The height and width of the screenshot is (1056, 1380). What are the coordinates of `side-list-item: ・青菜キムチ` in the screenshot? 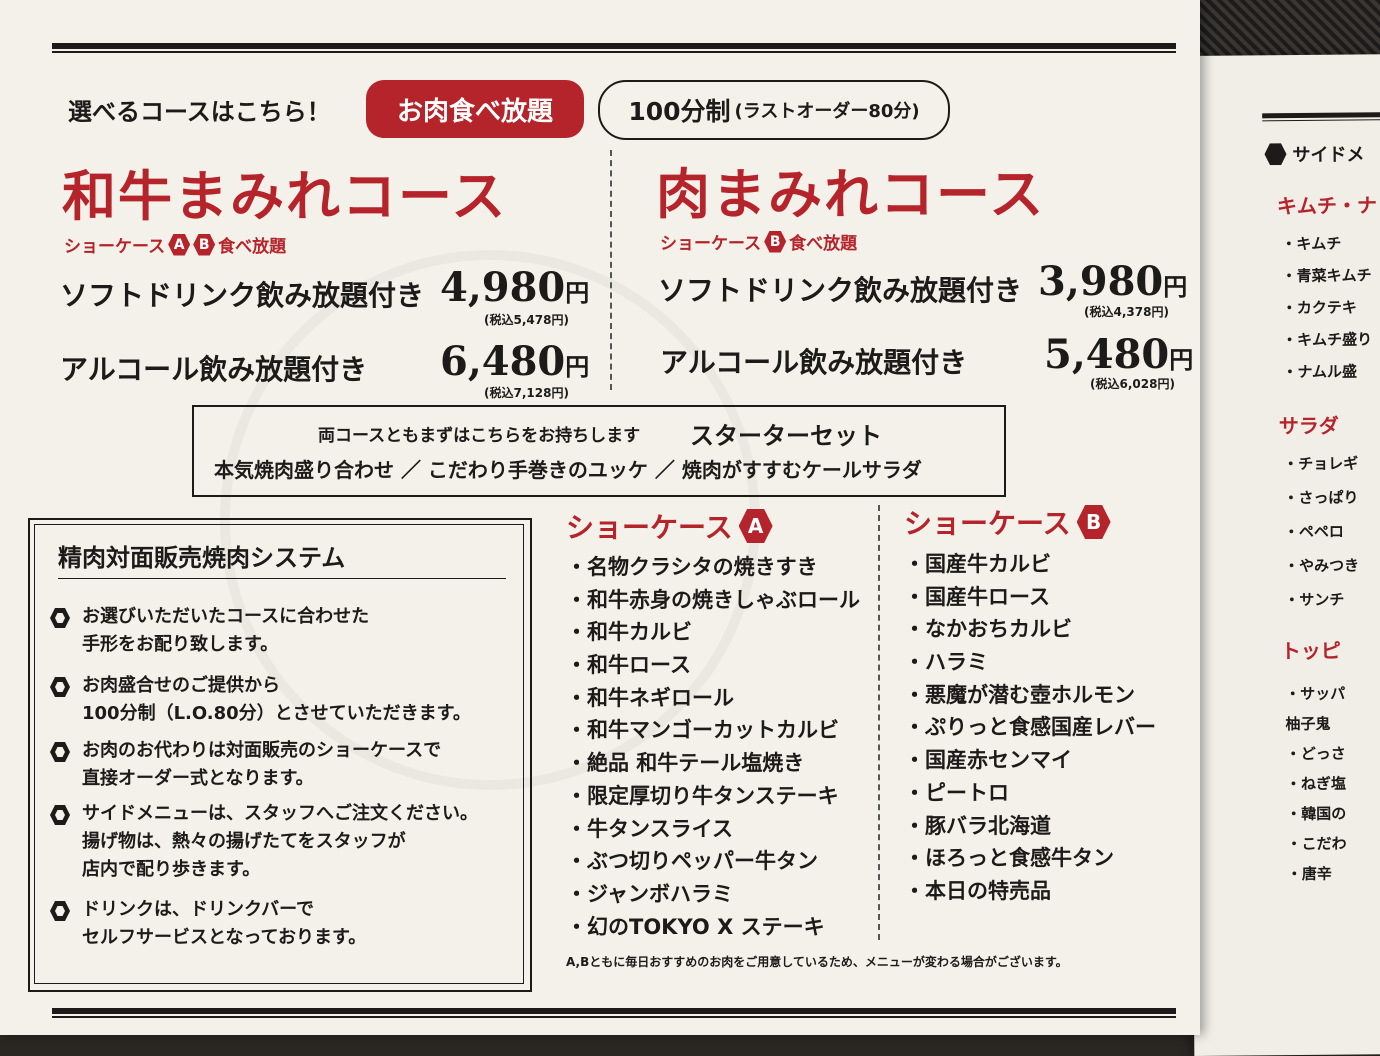 It's located at (1326, 276).